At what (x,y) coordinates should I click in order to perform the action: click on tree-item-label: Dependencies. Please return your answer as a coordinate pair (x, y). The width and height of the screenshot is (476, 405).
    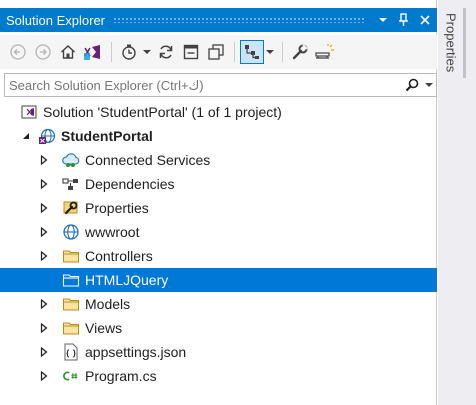
    Looking at the image, I should click on (130, 184).